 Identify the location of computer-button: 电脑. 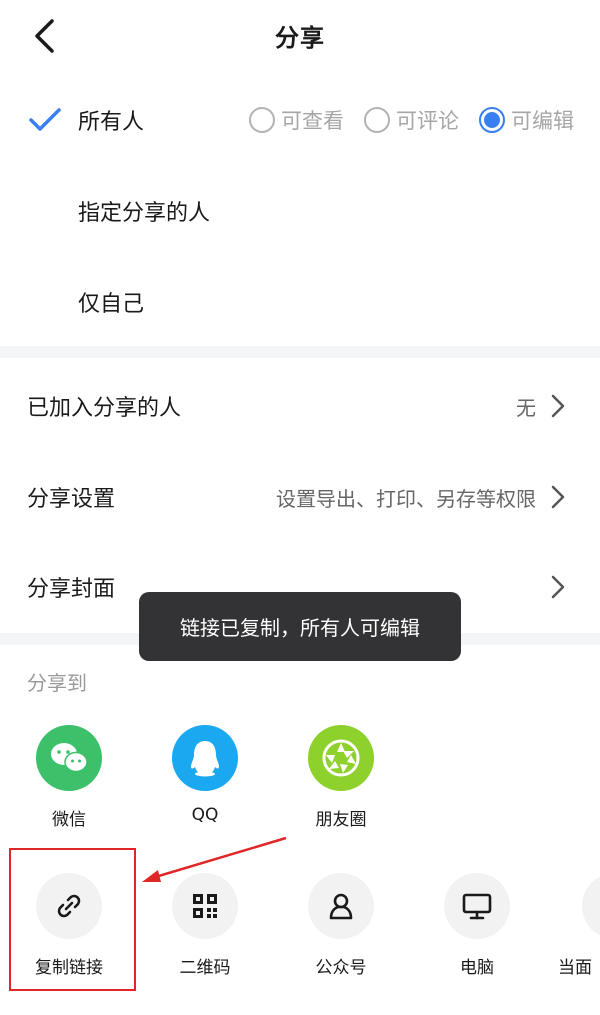
(477, 928).